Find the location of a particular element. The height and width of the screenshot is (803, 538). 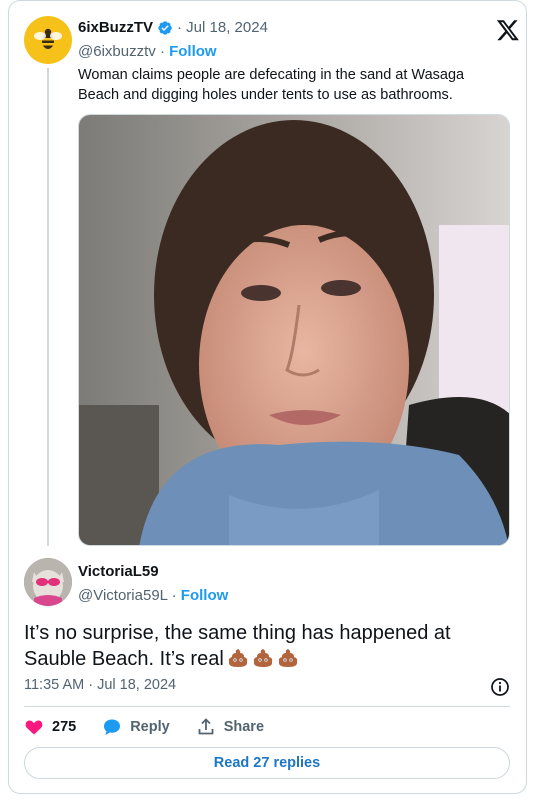

divider is located at coordinates (267, 706).